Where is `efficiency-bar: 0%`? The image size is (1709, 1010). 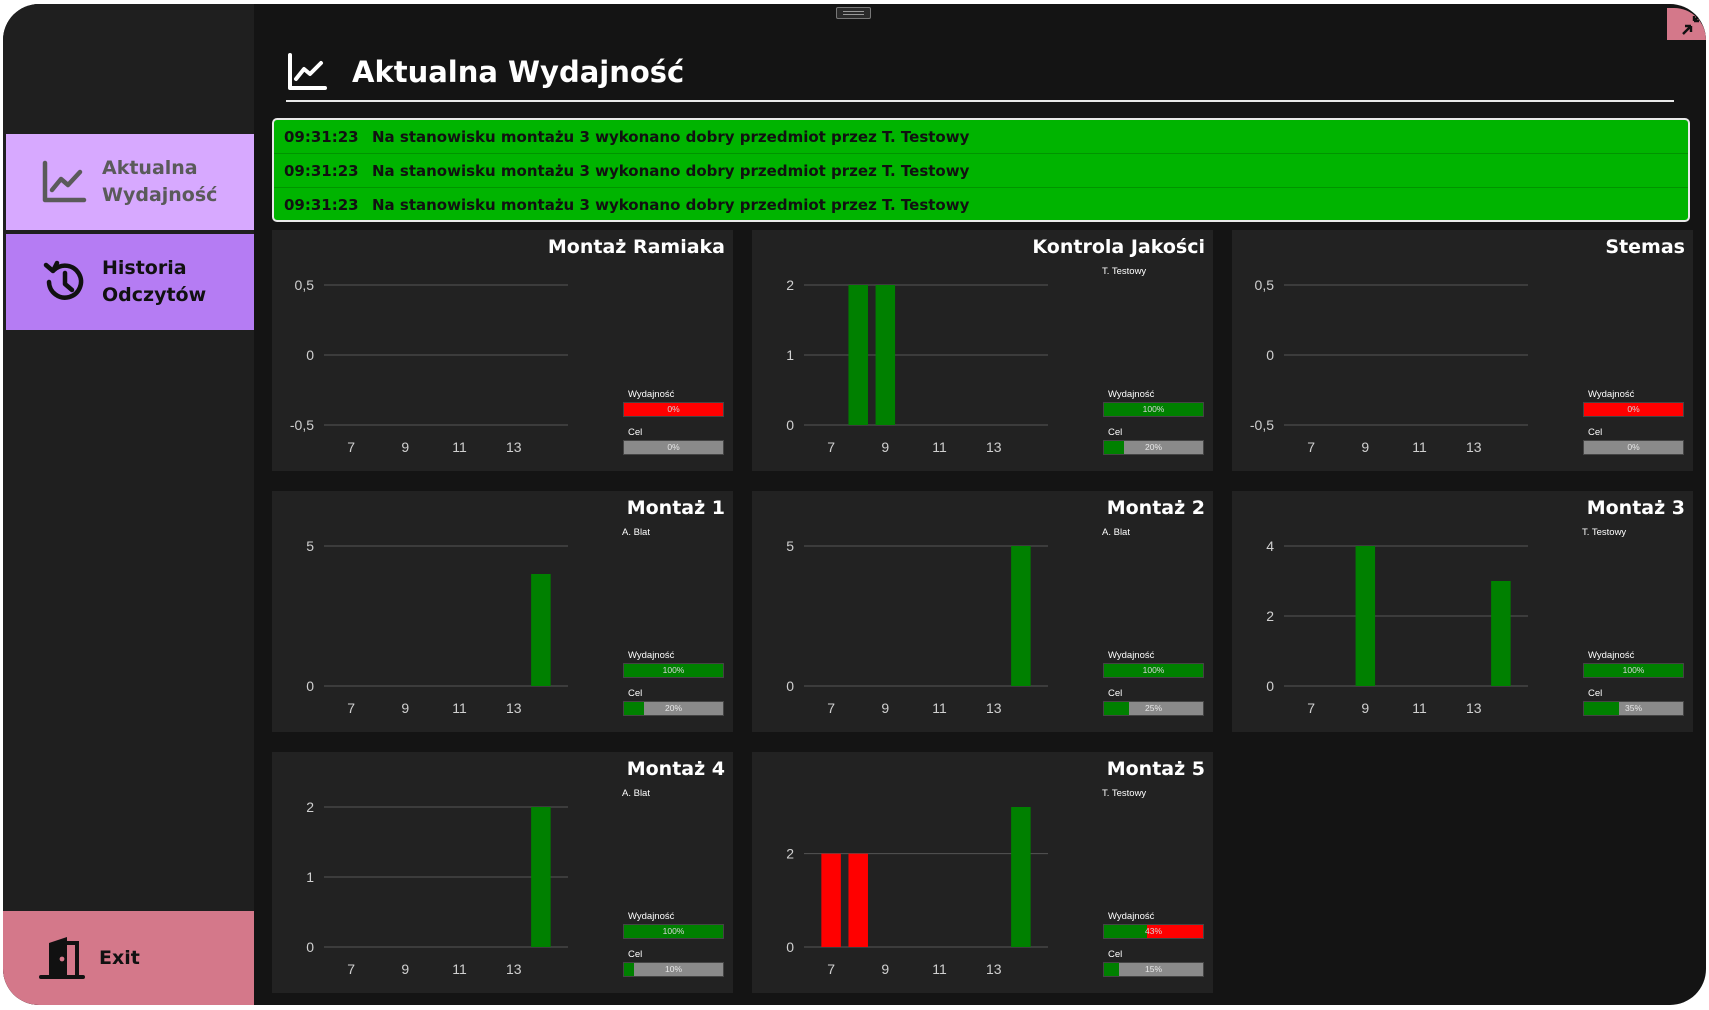
efficiency-bar: 0% is located at coordinates (1633, 409).